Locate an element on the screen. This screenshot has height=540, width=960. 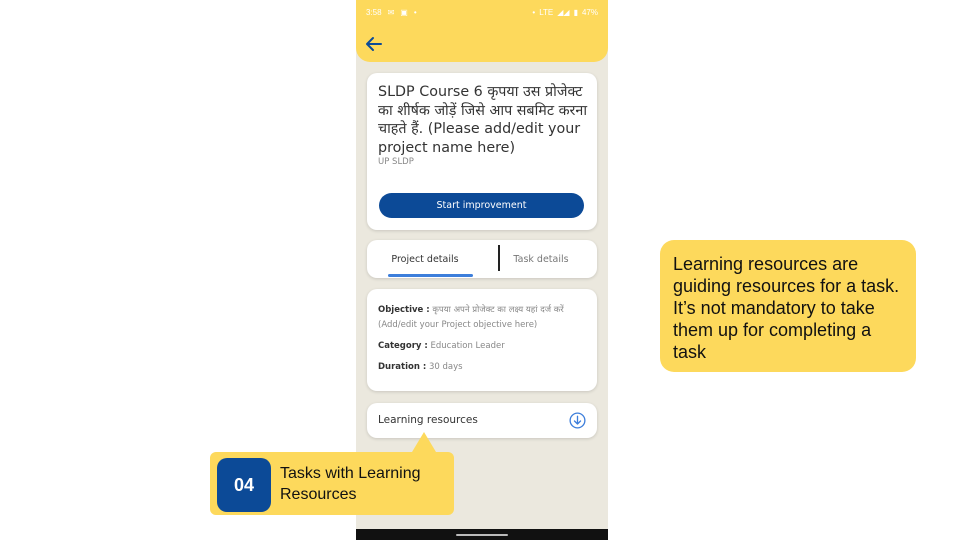
duration-row: Duration : 30 days is located at coordinates (483, 367).